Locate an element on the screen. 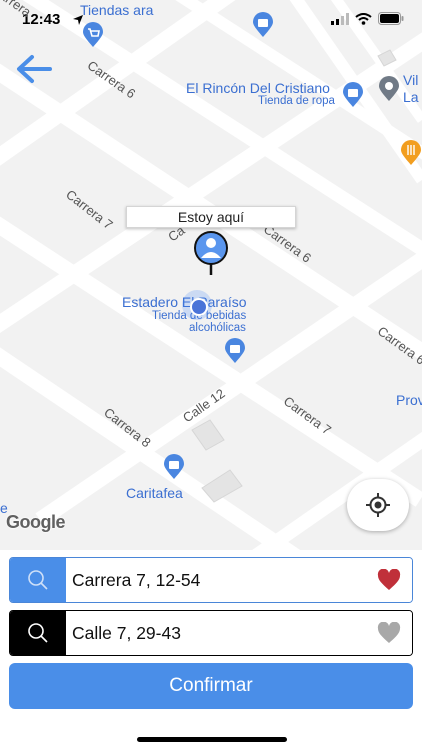 Image resolution: width=422 pixels, height=750 pixels. destination-search-button is located at coordinates (38, 633).